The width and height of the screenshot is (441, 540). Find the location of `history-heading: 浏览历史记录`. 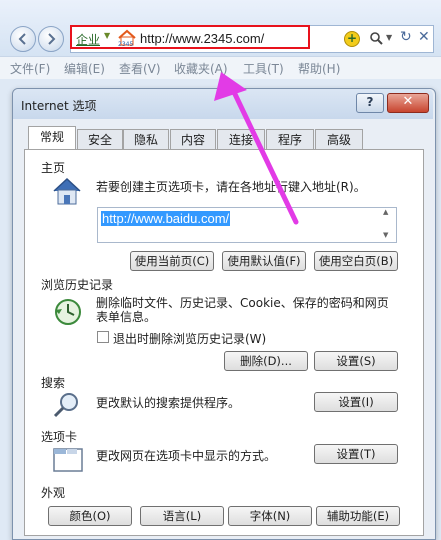

history-heading: 浏览历史记录 is located at coordinates (77, 285).